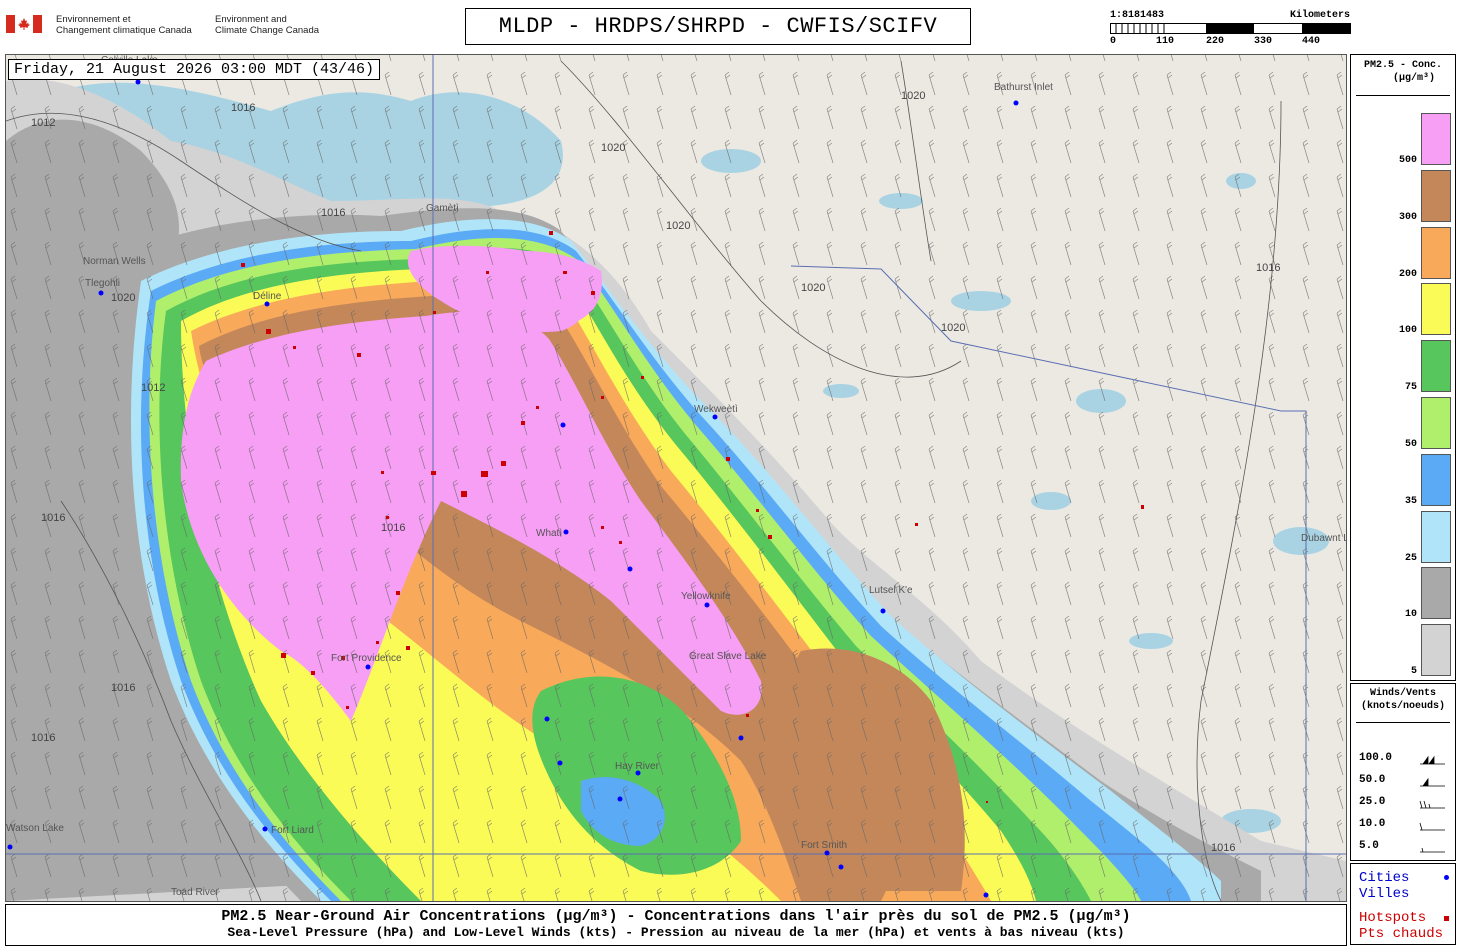 This screenshot has height=950, width=1460. Describe the element at coordinates (1263, 41) in the screenshot. I see `scale-tick: 330` at that location.